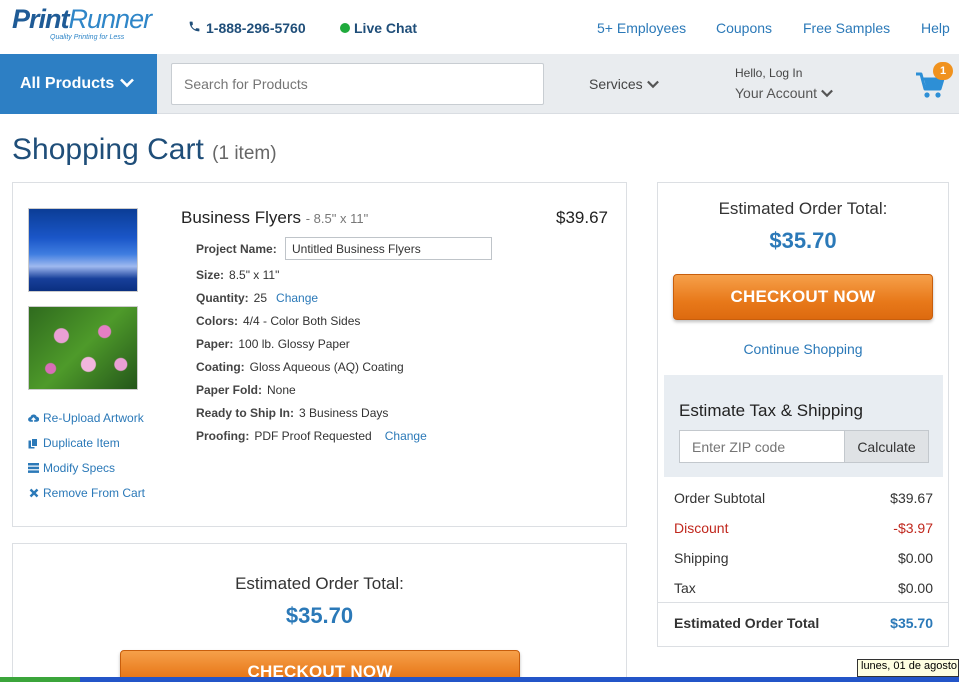 This screenshot has height=682, width=959. Describe the element at coordinates (244, 153) in the screenshot. I see `cart-item-count: (1 item)` at that location.